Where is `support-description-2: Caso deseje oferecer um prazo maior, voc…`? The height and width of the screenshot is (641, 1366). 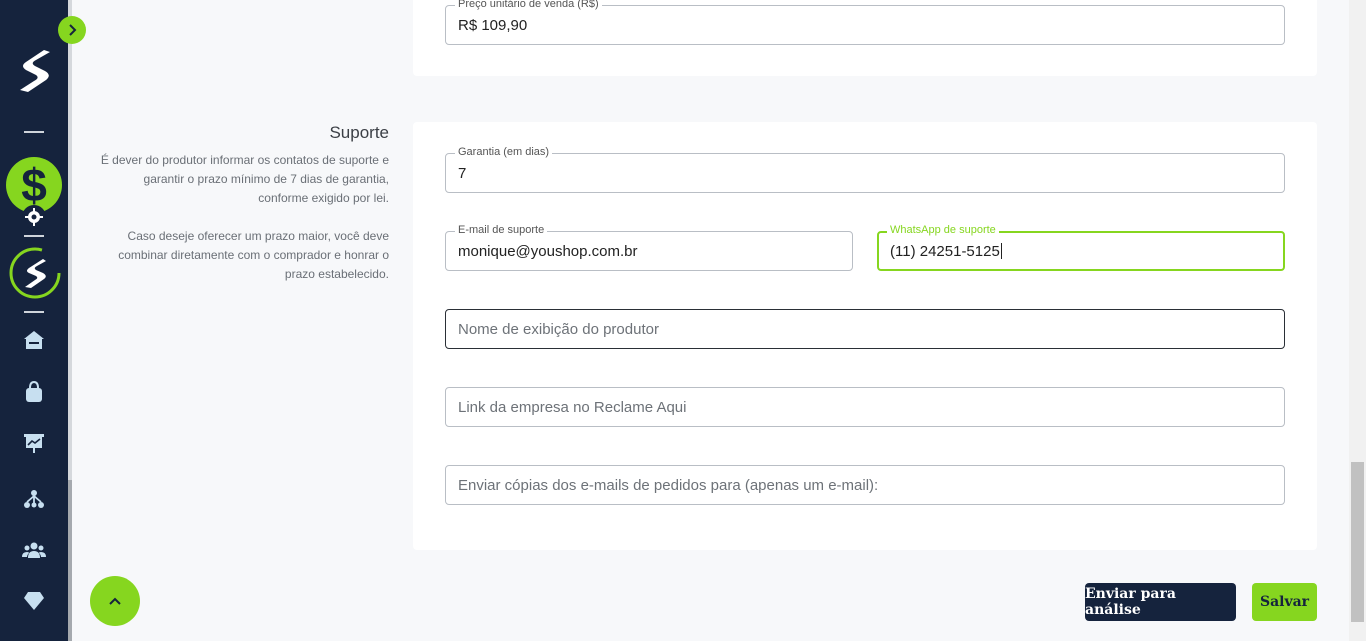
support-description-2: Caso deseje oferecer um prazo maior, voc… is located at coordinates (253, 255).